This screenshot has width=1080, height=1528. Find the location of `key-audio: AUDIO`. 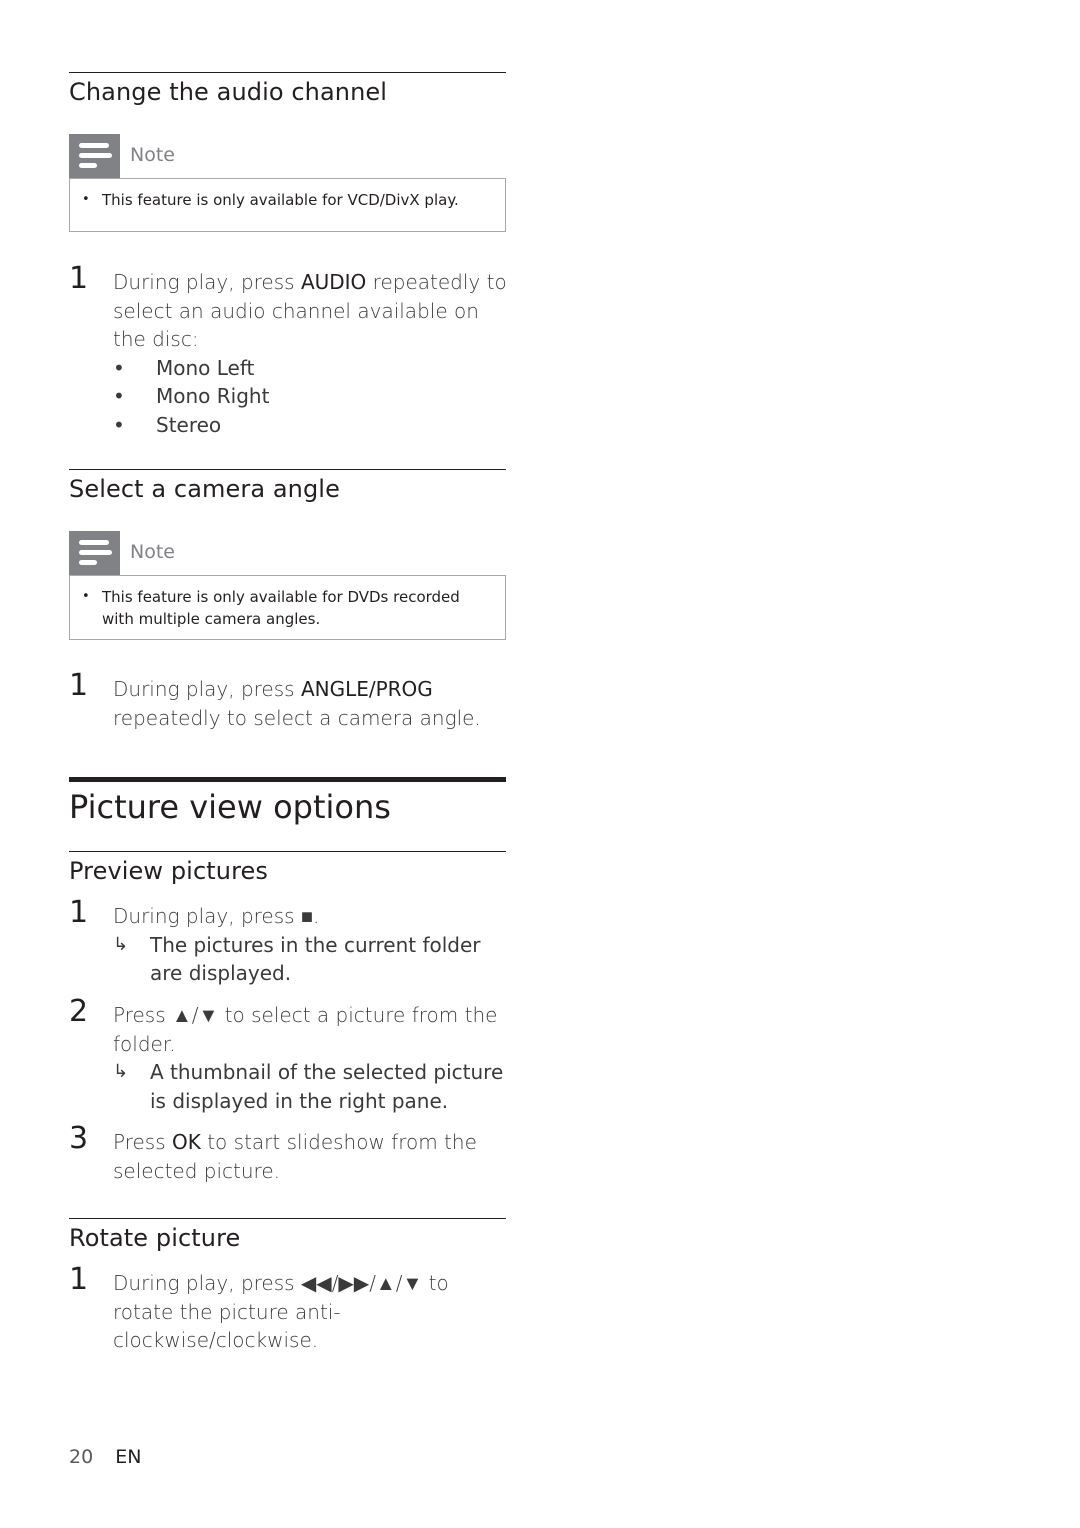

key-audio: AUDIO is located at coordinates (333, 282).